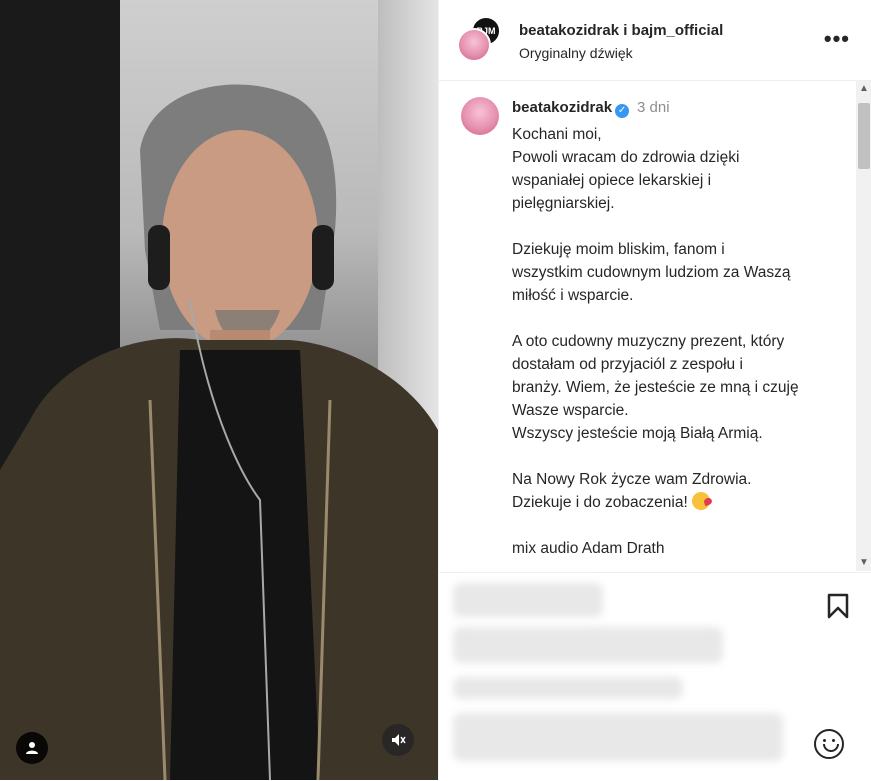 Image resolution: width=871 pixels, height=781 pixels. Describe the element at coordinates (588, 548) in the screenshot. I see `caption-line: mix audio Adam Drath` at that location.